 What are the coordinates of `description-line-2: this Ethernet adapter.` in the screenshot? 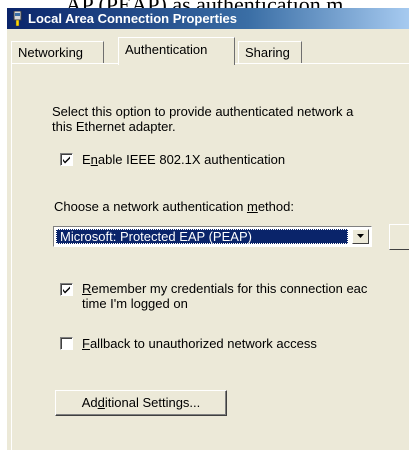 It's located at (114, 126).